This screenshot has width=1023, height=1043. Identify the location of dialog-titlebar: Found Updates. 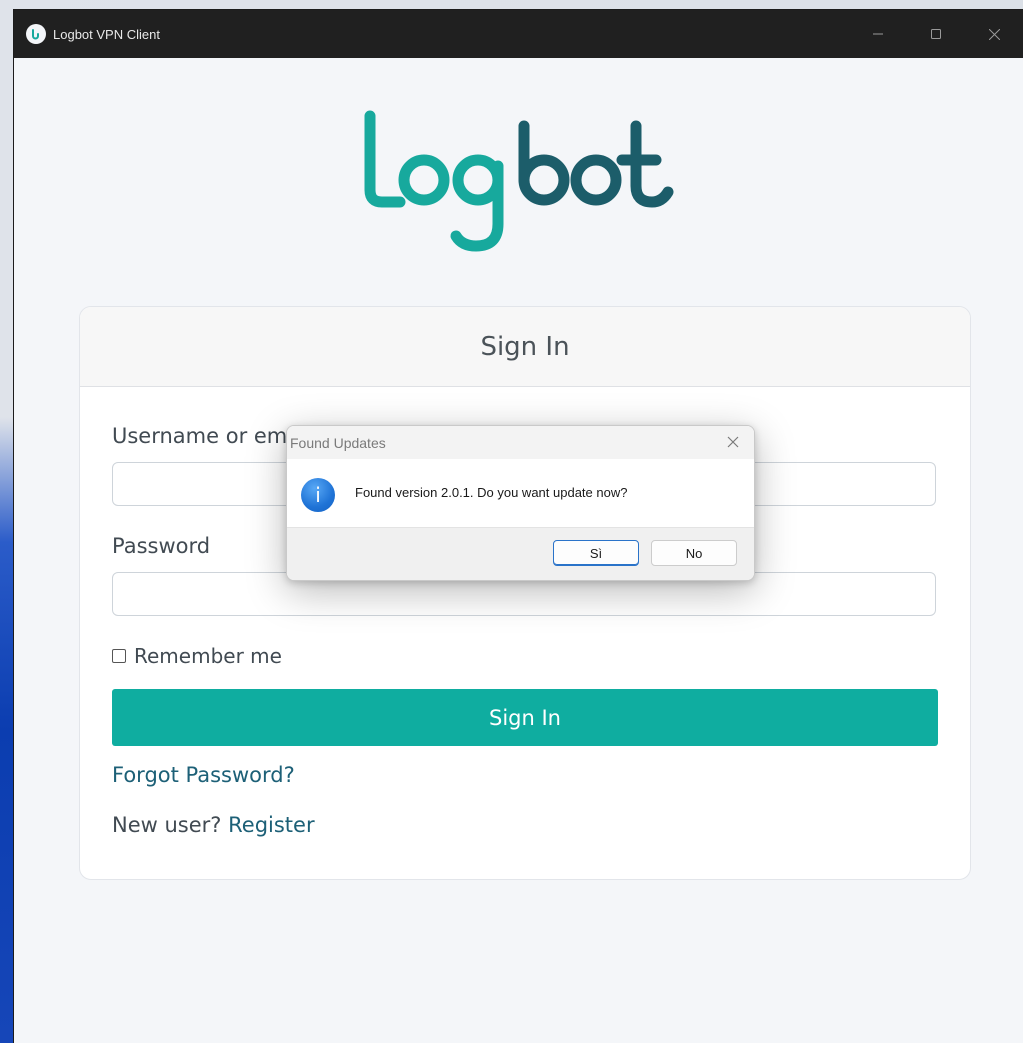
(520, 442).